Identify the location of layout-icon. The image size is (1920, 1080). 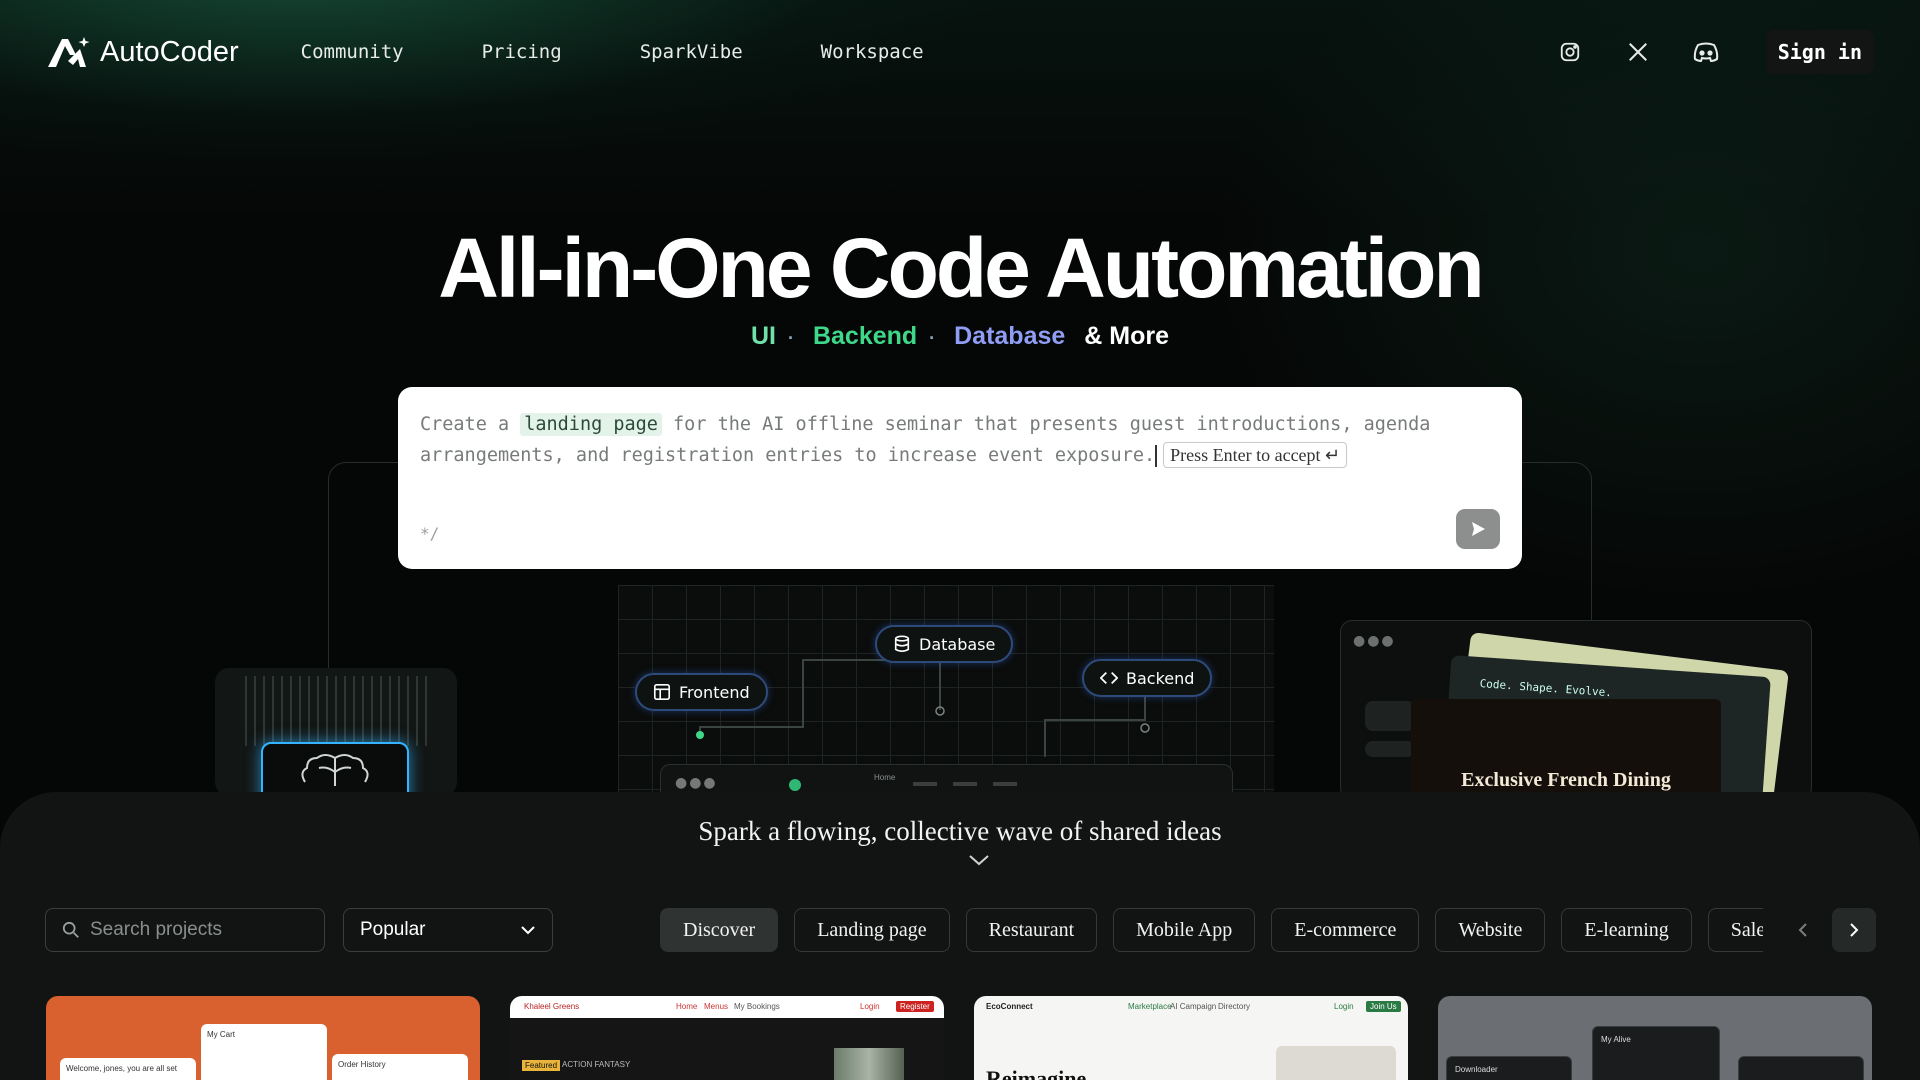
(662, 692).